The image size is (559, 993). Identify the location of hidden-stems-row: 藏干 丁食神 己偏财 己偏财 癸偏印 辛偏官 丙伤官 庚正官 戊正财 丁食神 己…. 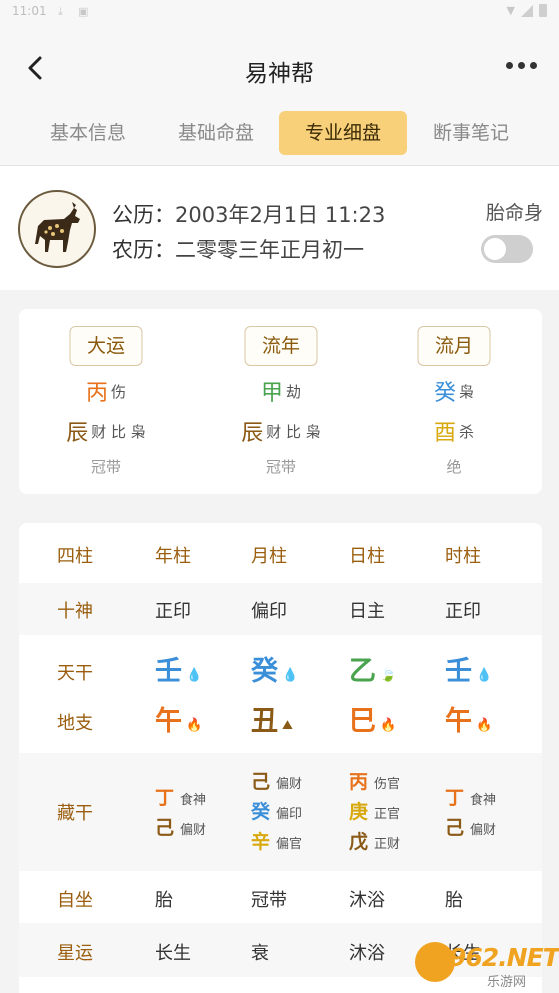
(280, 812).